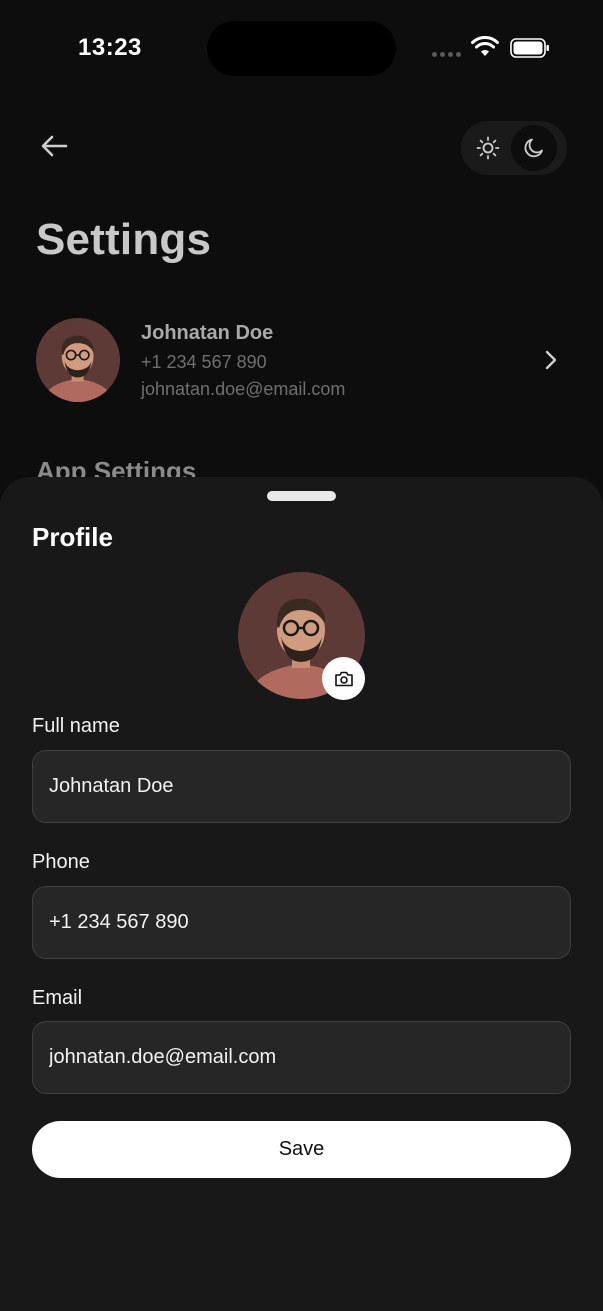 The height and width of the screenshot is (1311, 603). What do you see at coordinates (551, 360) in the screenshot?
I see `chevron-right-icon` at bounding box center [551, 360].